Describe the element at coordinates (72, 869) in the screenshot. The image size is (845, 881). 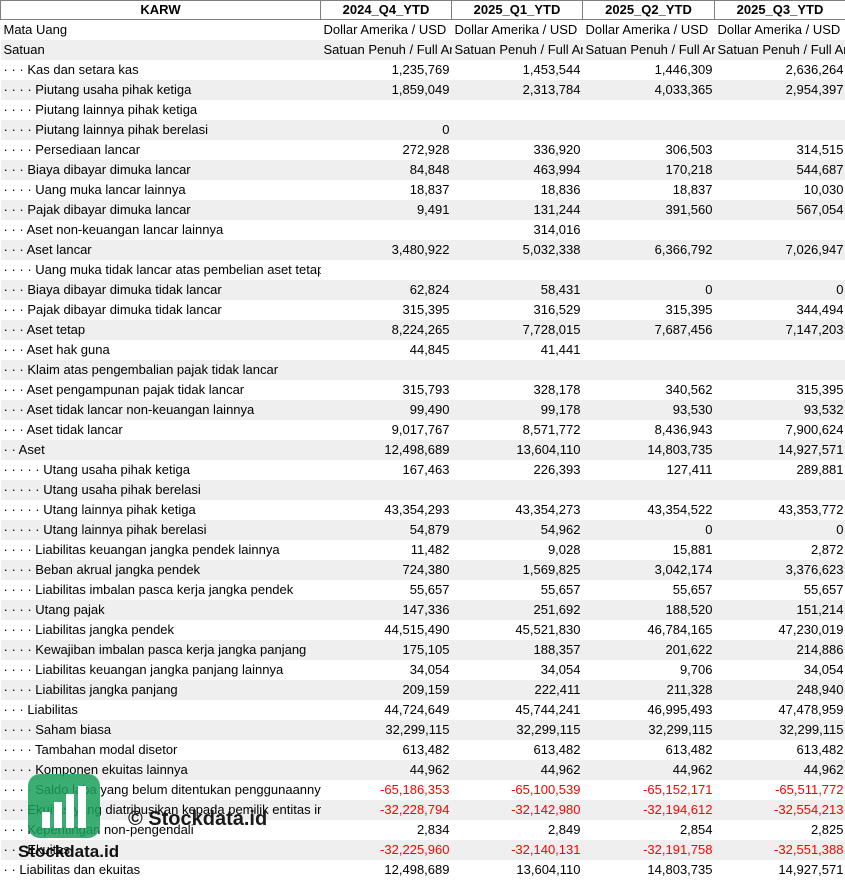
I see `row-label: · · Liabilitas dan ekuitas` at that location.